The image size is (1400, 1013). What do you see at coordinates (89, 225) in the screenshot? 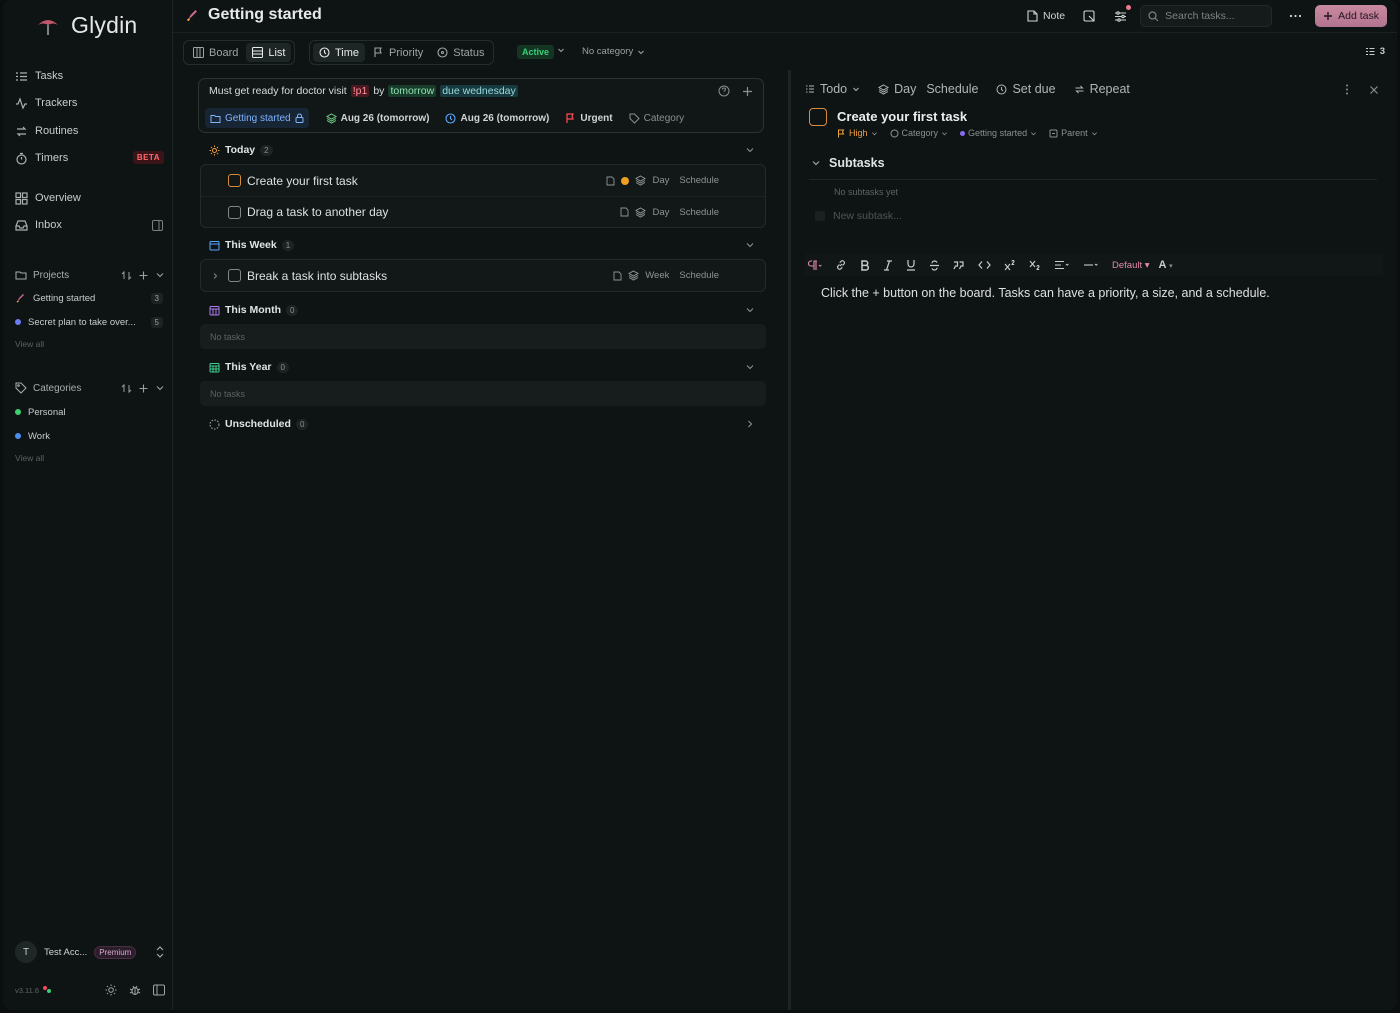
I see `sidebar-item-inbox: Inbox` at bounding box center [89, 225].